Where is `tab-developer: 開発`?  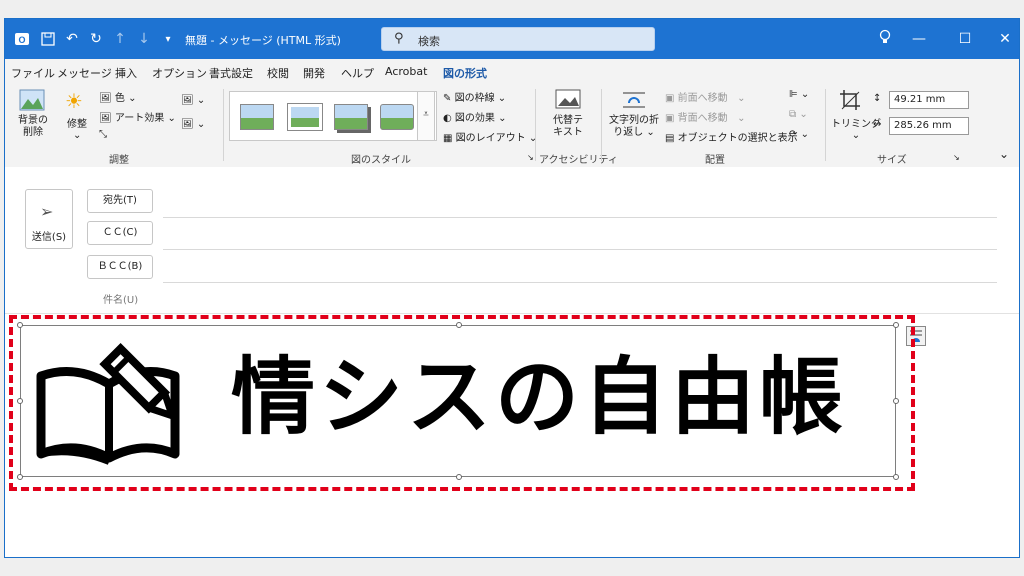
tab-developer: 開発 is located at coordinates (314, 73).